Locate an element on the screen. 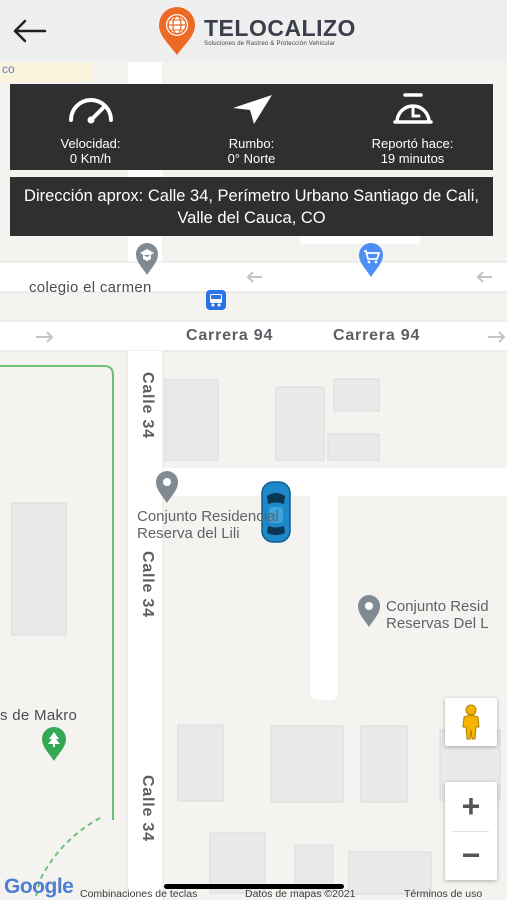  google-logo: Google is located at coordinates (39, 887).